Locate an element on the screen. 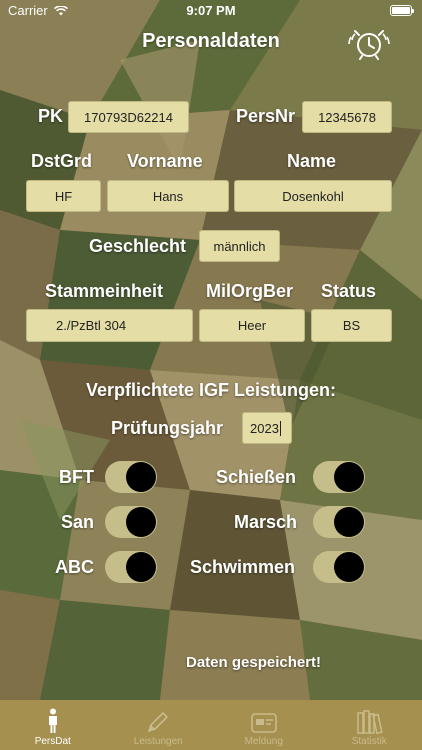 The height and width of the screenshot is (750, 422). id-card-icon is located at coordinates (263, 723).